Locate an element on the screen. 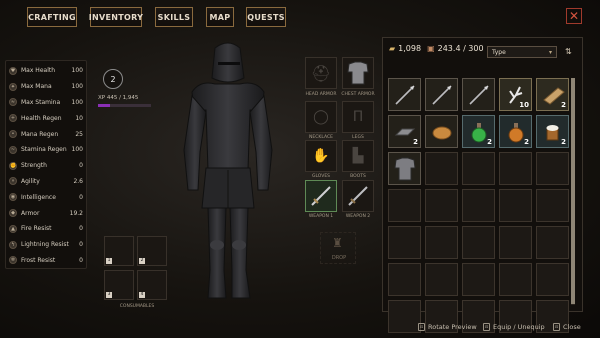 This screenshot has width=600, height=338. weapon2-slot is located at coordinates (358, 196).